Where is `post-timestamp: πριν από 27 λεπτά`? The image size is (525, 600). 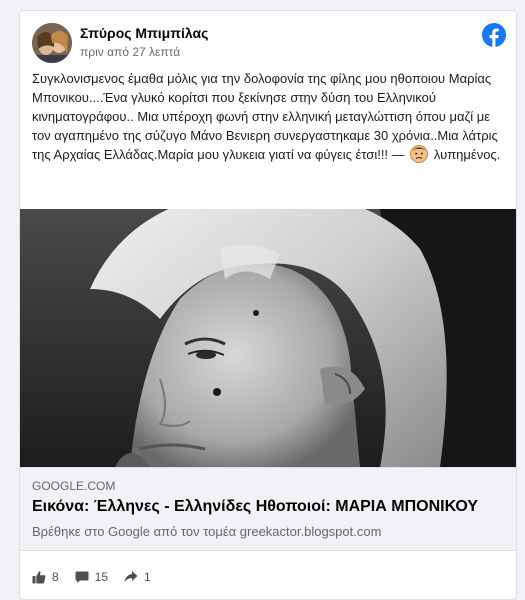
post-timestamp: πριν από 27 λεπτά is located at coordinates (130, 52).